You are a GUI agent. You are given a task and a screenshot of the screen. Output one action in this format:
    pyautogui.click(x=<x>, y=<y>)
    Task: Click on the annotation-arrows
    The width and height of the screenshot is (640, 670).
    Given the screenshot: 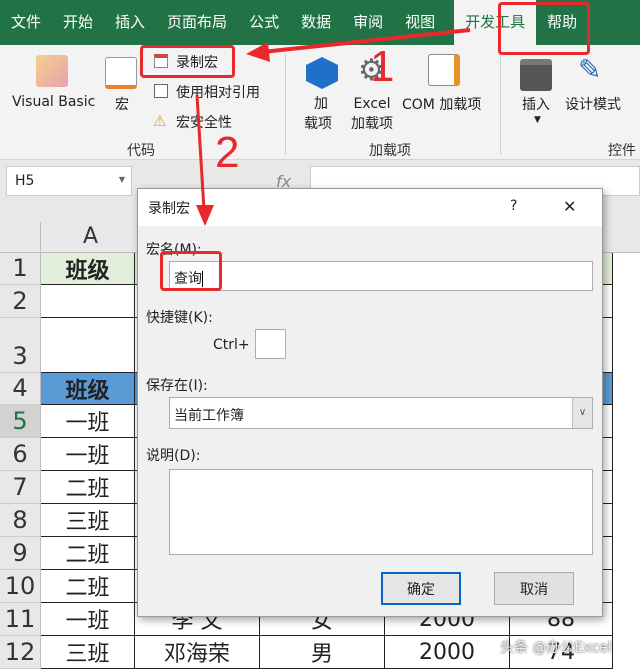 What is the action you would take?
    pyautogui.click(x=333, y=127)
    